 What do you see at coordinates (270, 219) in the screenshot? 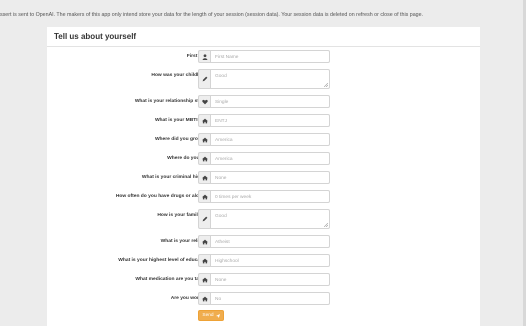
I see `family-textarea: Good` at bounding box center [270, 219].